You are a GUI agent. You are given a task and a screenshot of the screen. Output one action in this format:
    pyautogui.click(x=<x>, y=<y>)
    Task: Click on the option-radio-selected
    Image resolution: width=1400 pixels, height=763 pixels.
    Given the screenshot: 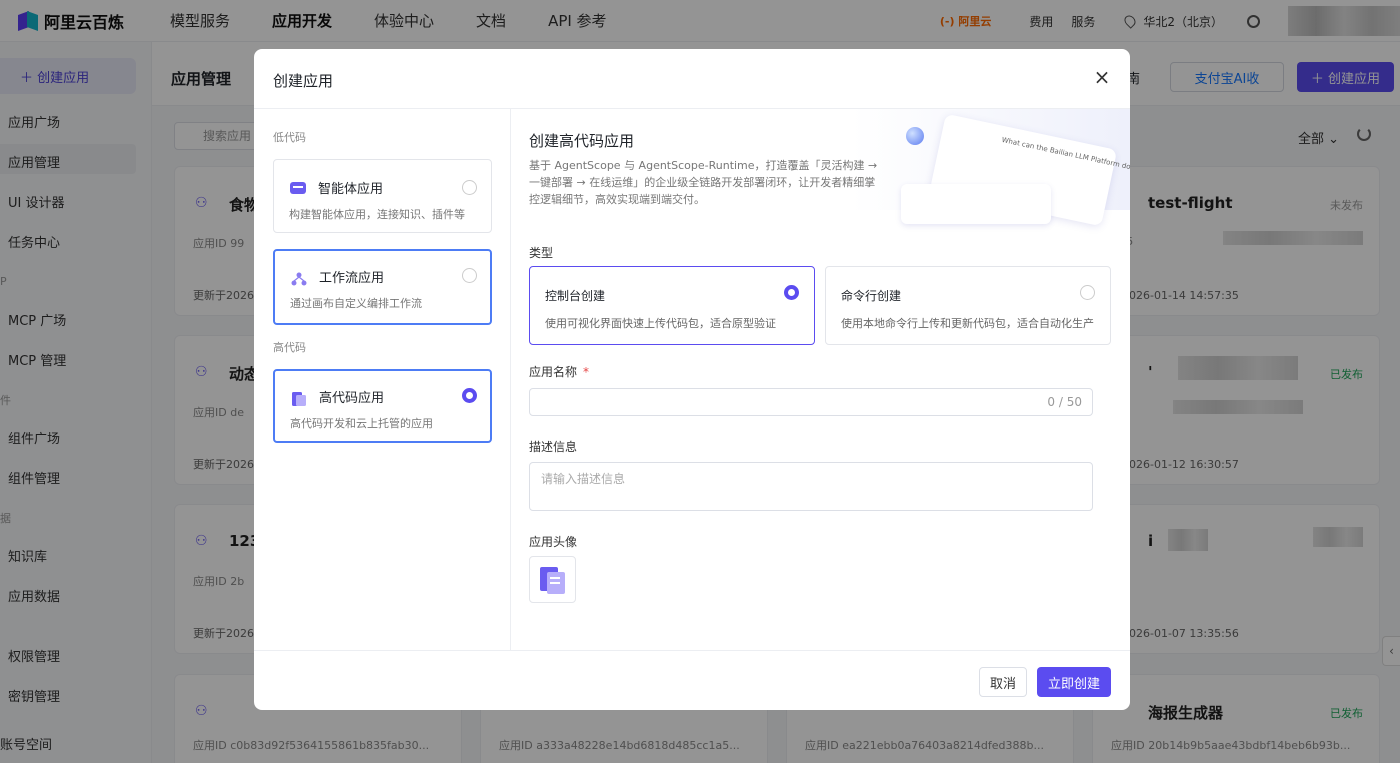 What is the action you would take?
    pyautogui.click(x=469, y=395)
    